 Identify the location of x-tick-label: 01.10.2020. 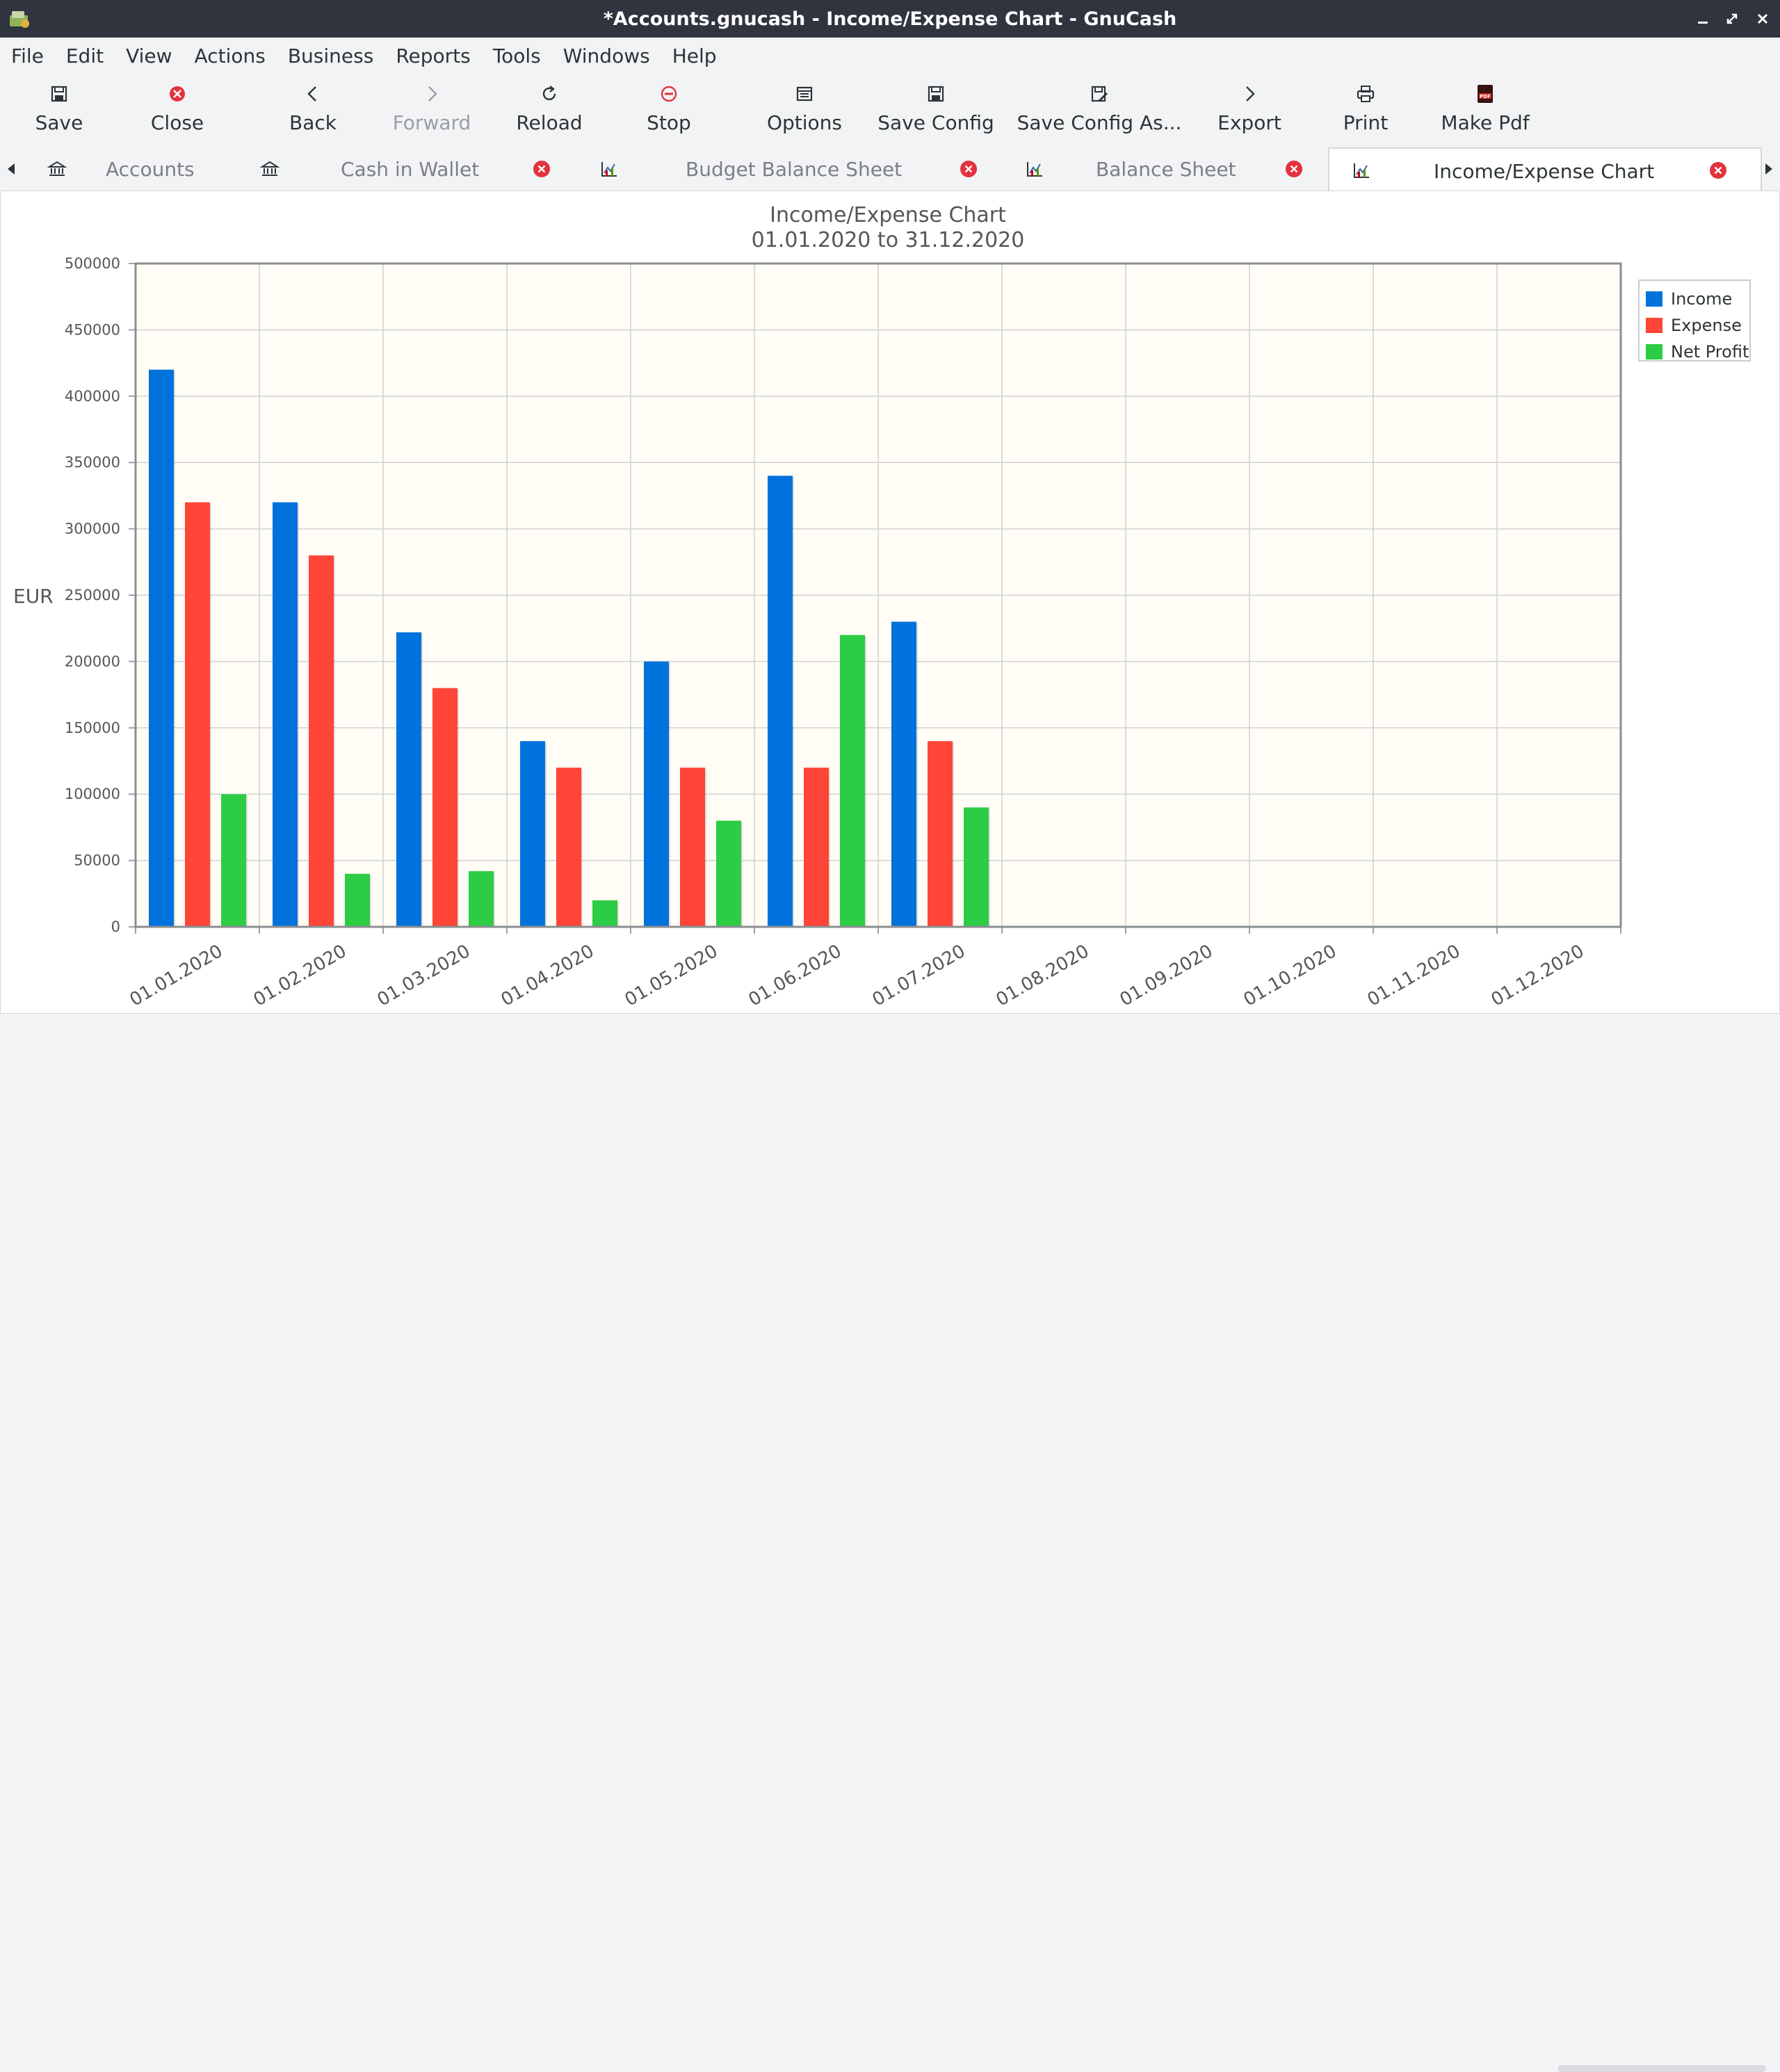
(1290, 975).